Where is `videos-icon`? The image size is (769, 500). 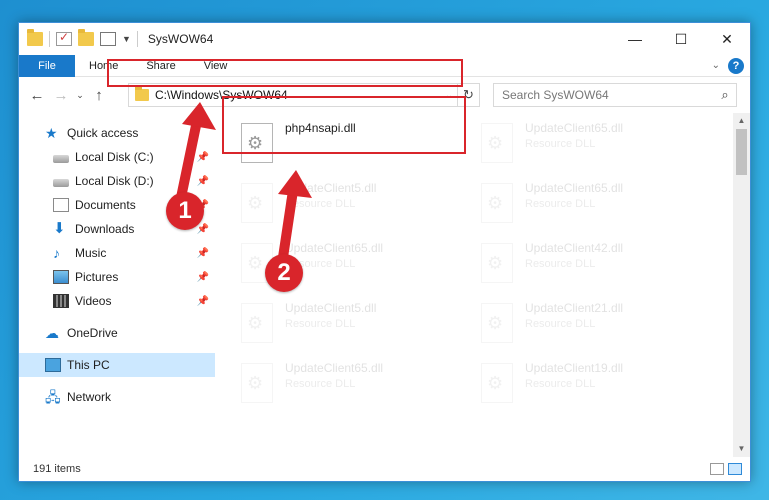 videos-icon is located at coordinates (61, 301).